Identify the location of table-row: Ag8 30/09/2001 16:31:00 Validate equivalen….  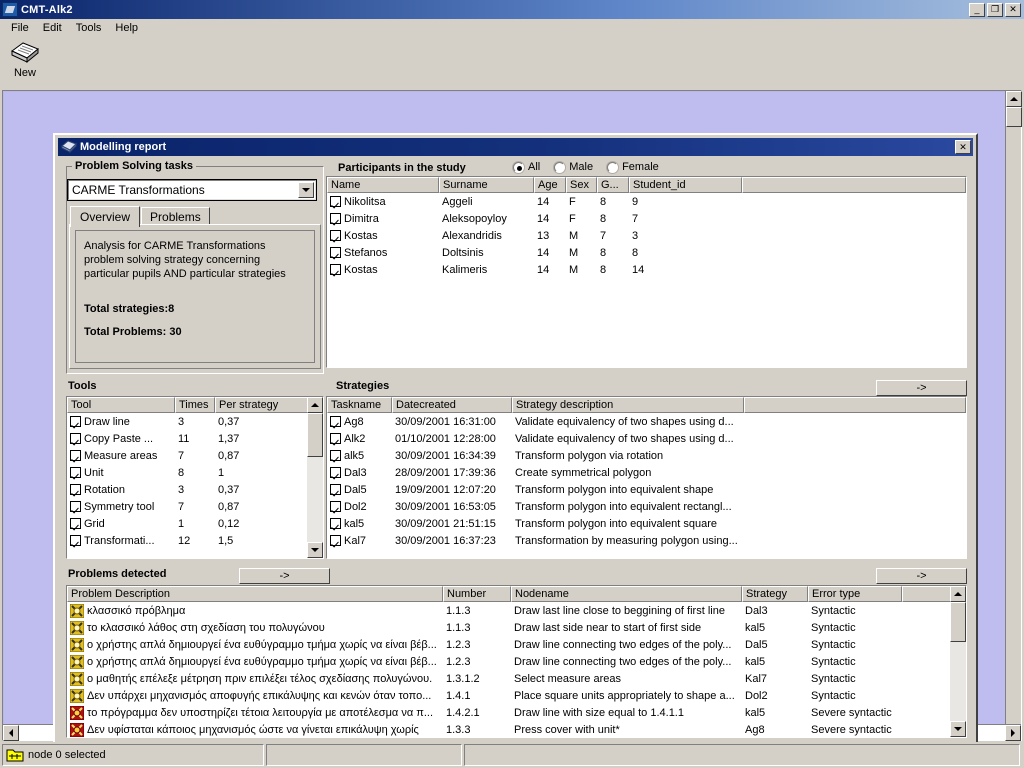
(646, 421).